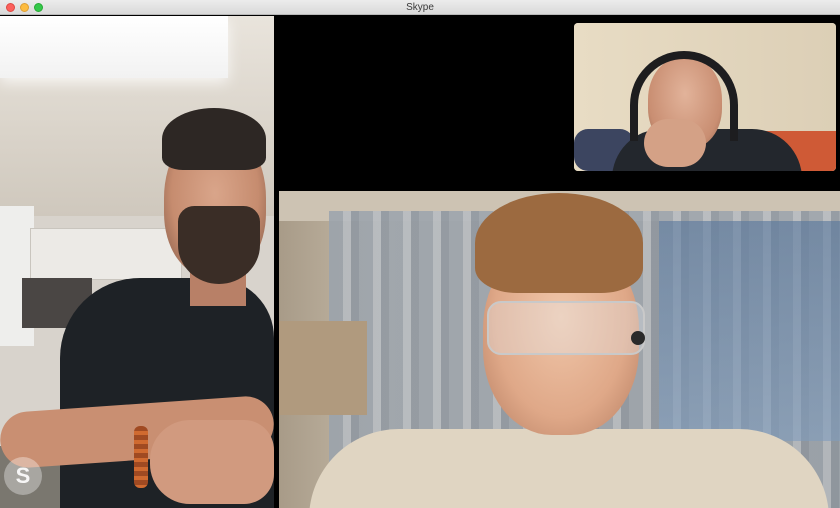  Describe the element at coordinates (114, 47) in the screenshot. I see `skylight` at that location.